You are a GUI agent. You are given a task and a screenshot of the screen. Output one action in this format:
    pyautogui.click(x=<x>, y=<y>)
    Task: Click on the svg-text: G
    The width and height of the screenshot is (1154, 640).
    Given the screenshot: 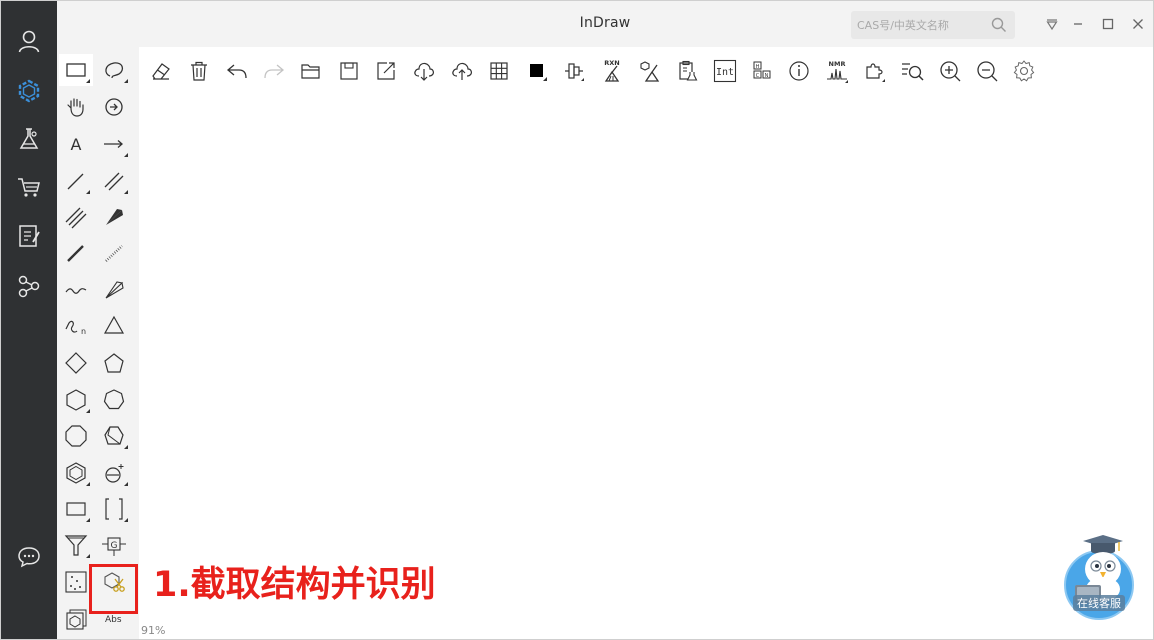 What is the action you would take?
    pyautogui.click(x=114, y=546)
    